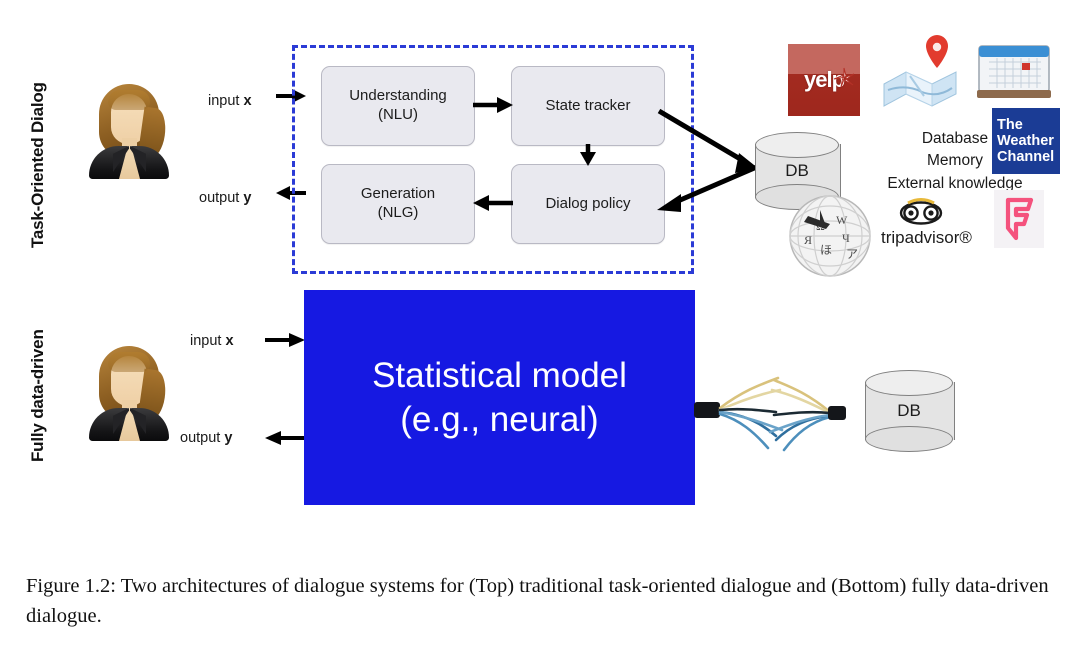 The height and width of the screenshot is (662, 1080). I want to click on map-icon, so click(920, 72).